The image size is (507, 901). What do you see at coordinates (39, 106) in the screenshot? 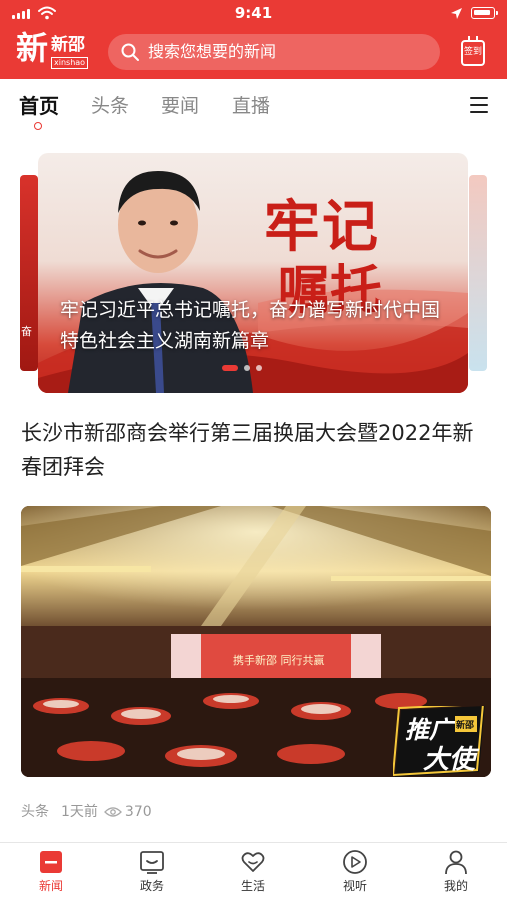
I see `tab-home: 首页` at bounding box center [39, 106].